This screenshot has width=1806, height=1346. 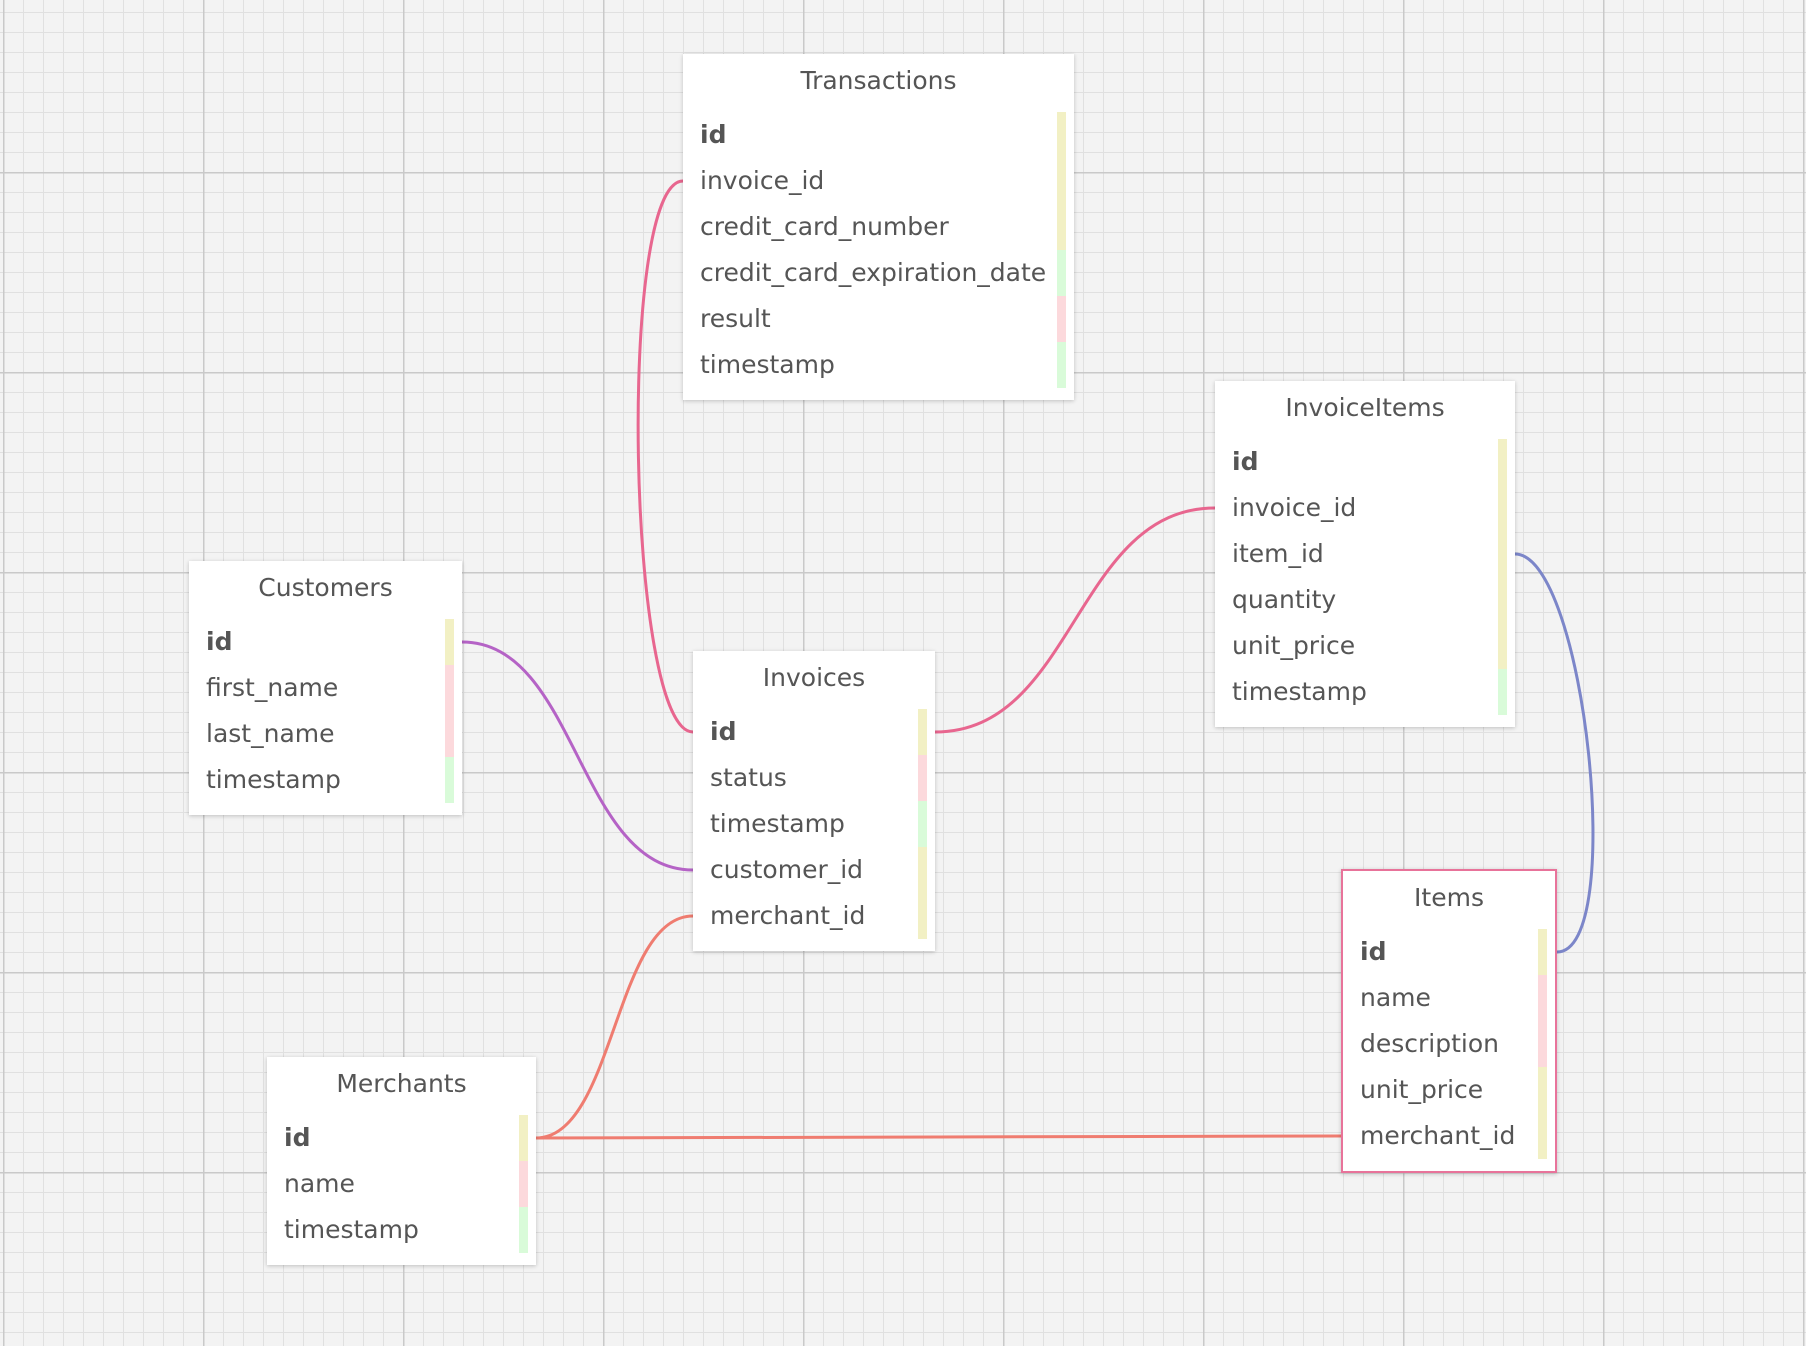 What do you see at coordinates (614, 1027) in the screenshot?
I see `relation-merchants-id-to-invoices-merchant-id` at bounding box center [614, 1027].